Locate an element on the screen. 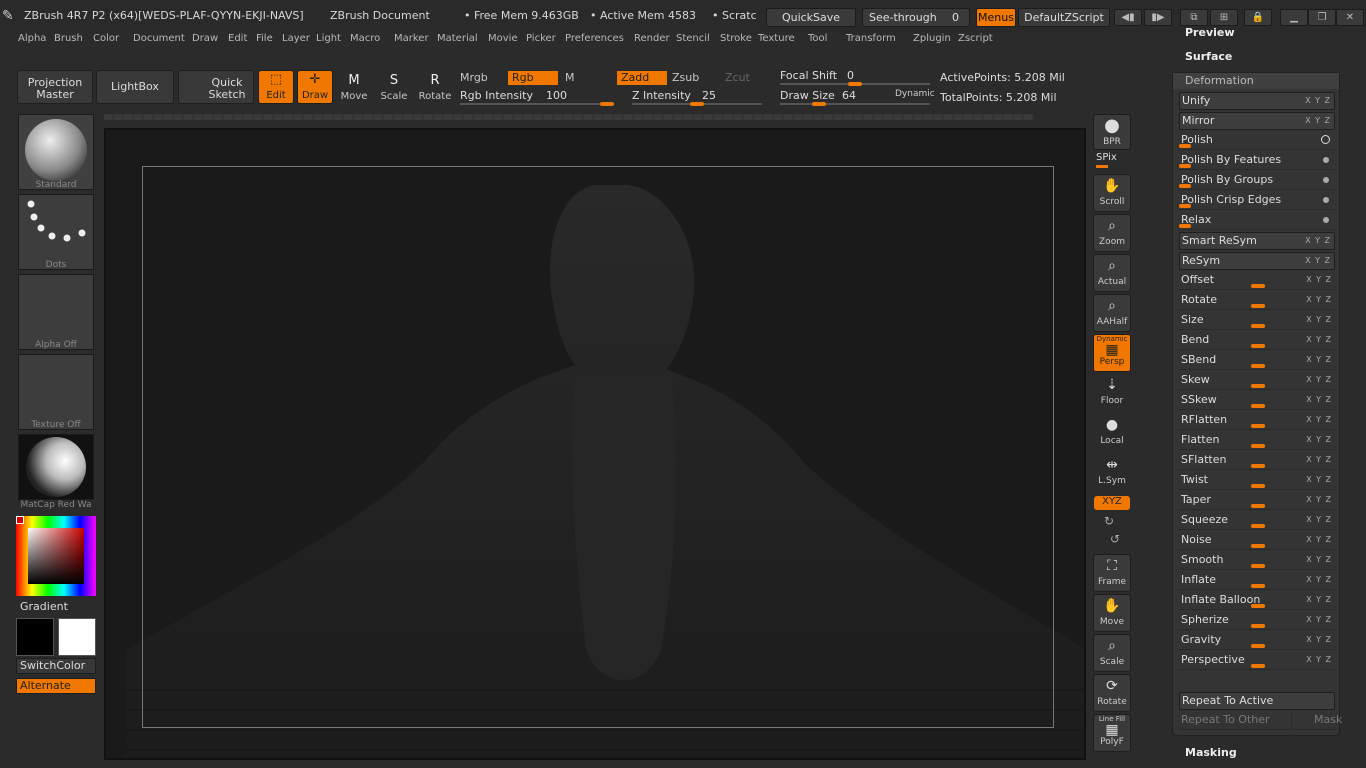 The image size is (1366, 768). focal-shift-knob is located at coordinates (855, 84).